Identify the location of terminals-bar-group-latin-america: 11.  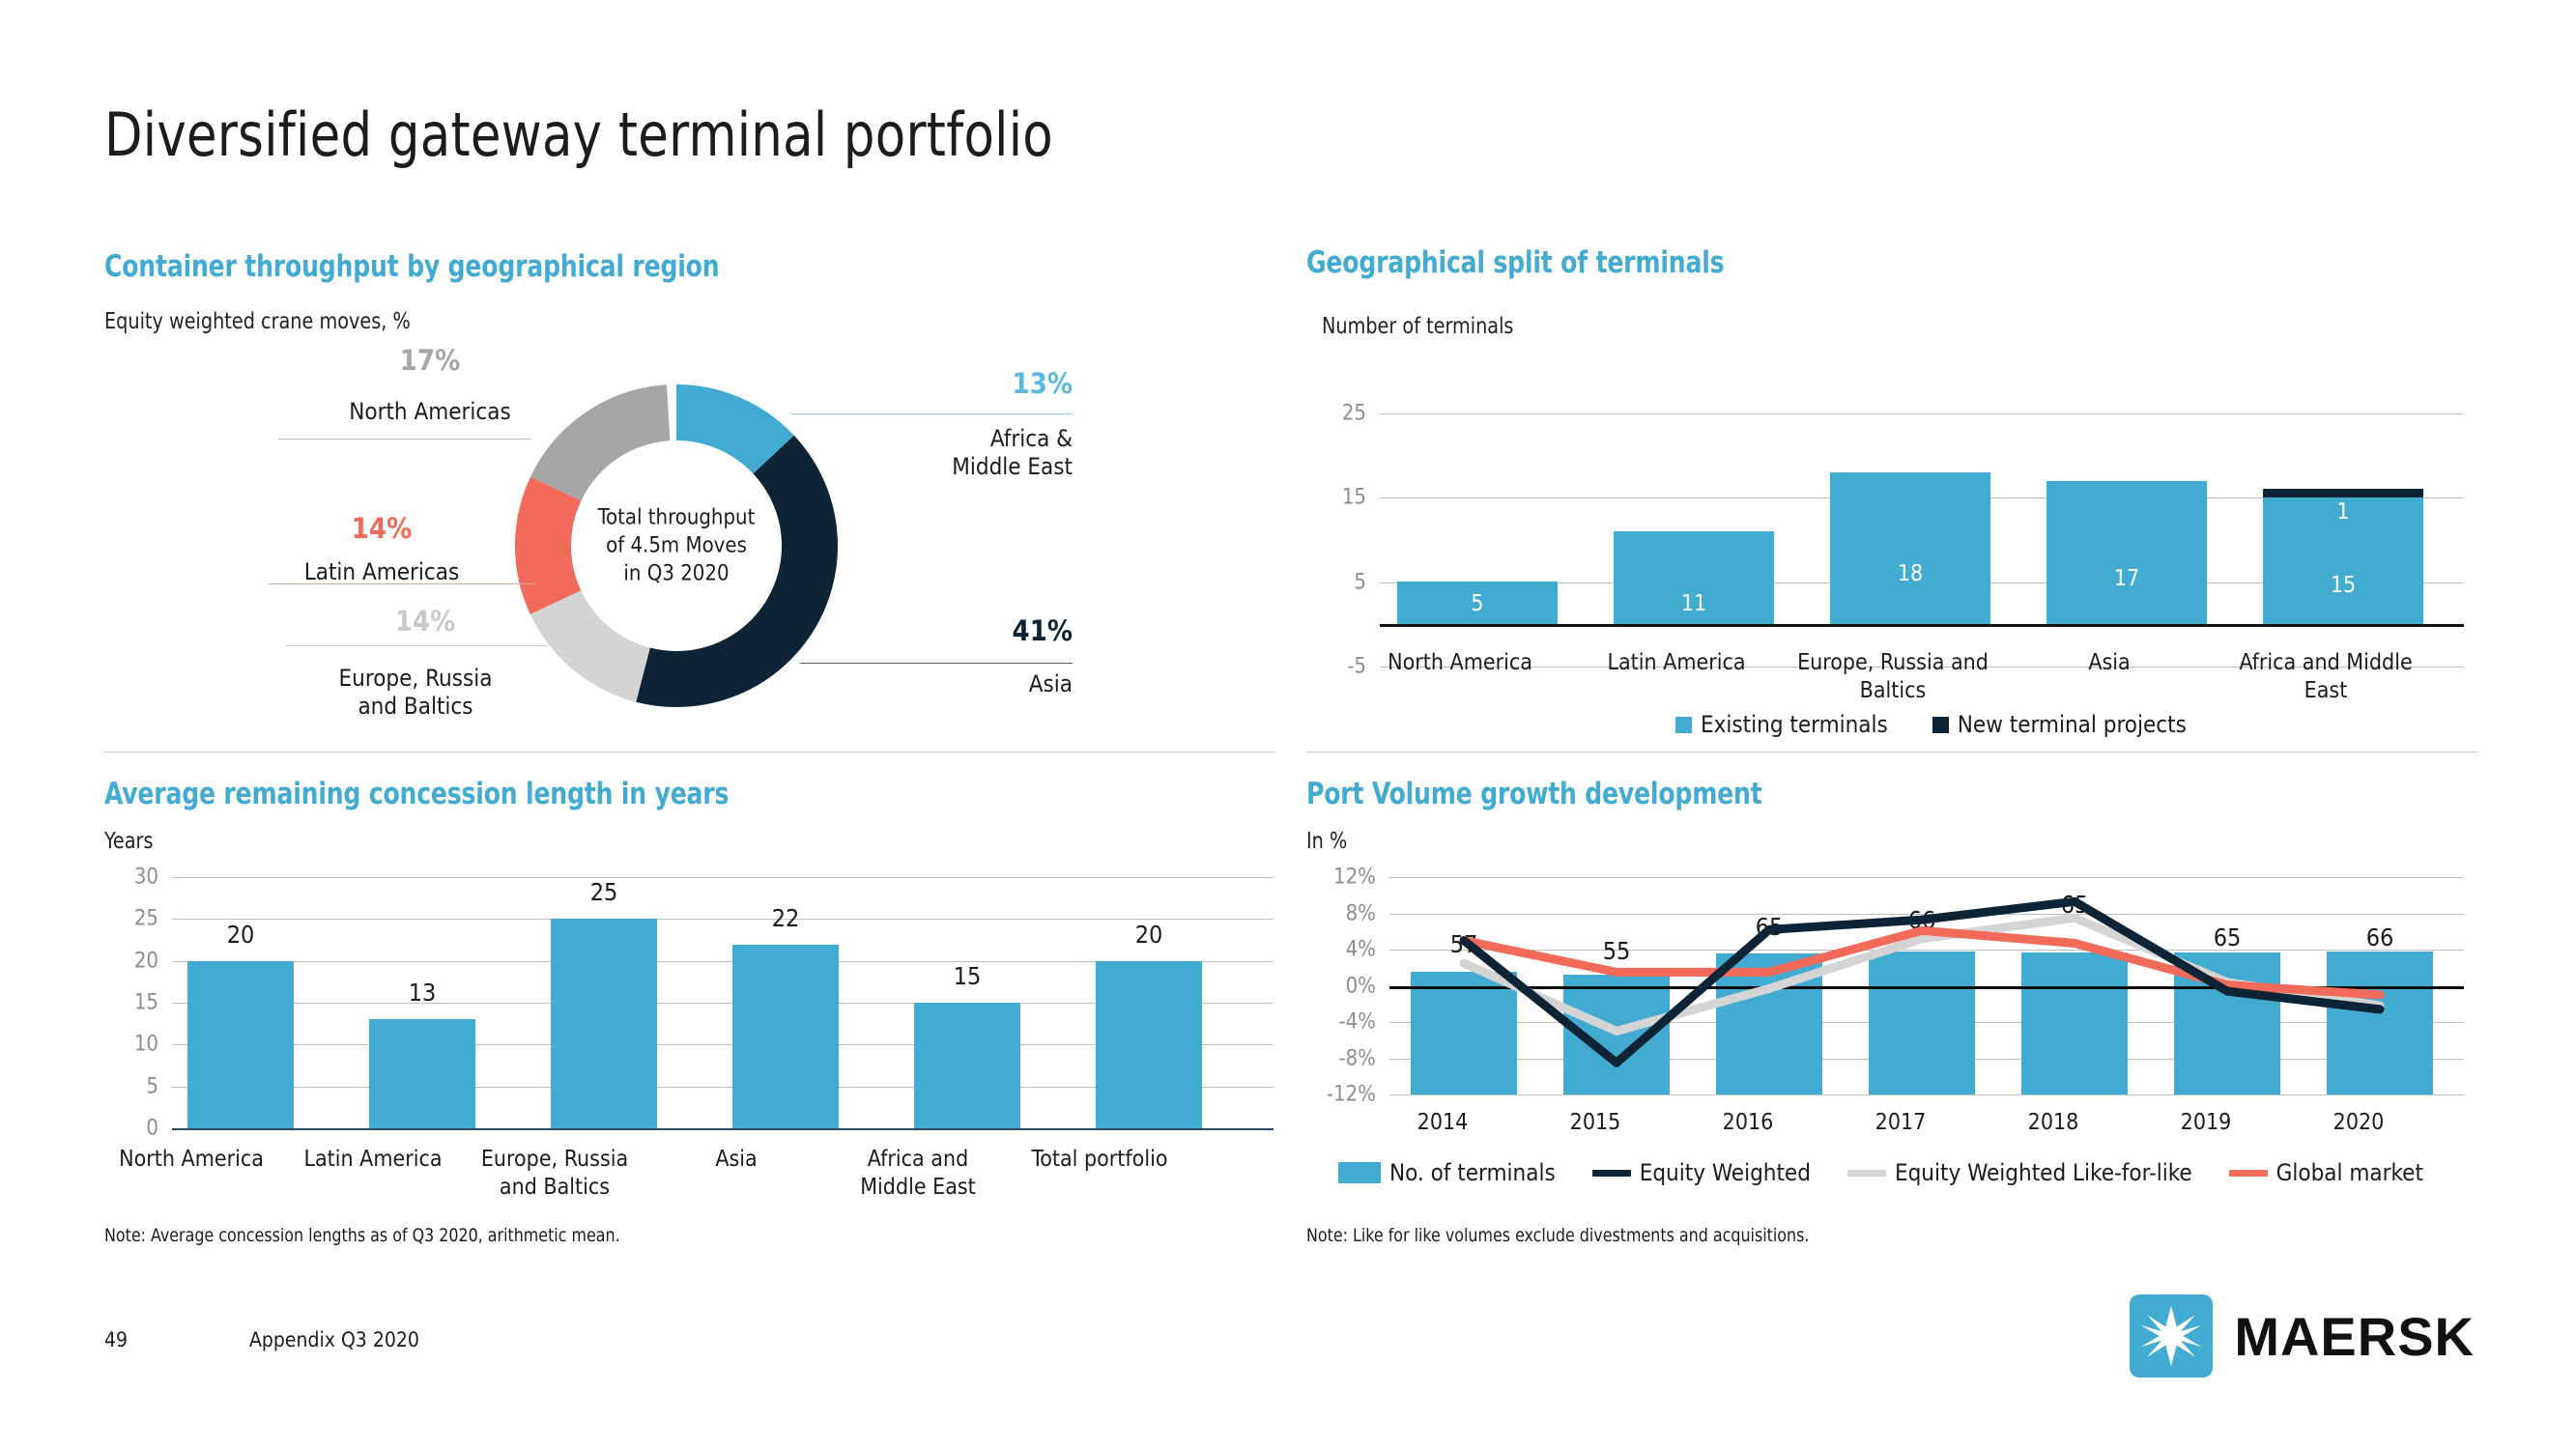
(1694, 577).